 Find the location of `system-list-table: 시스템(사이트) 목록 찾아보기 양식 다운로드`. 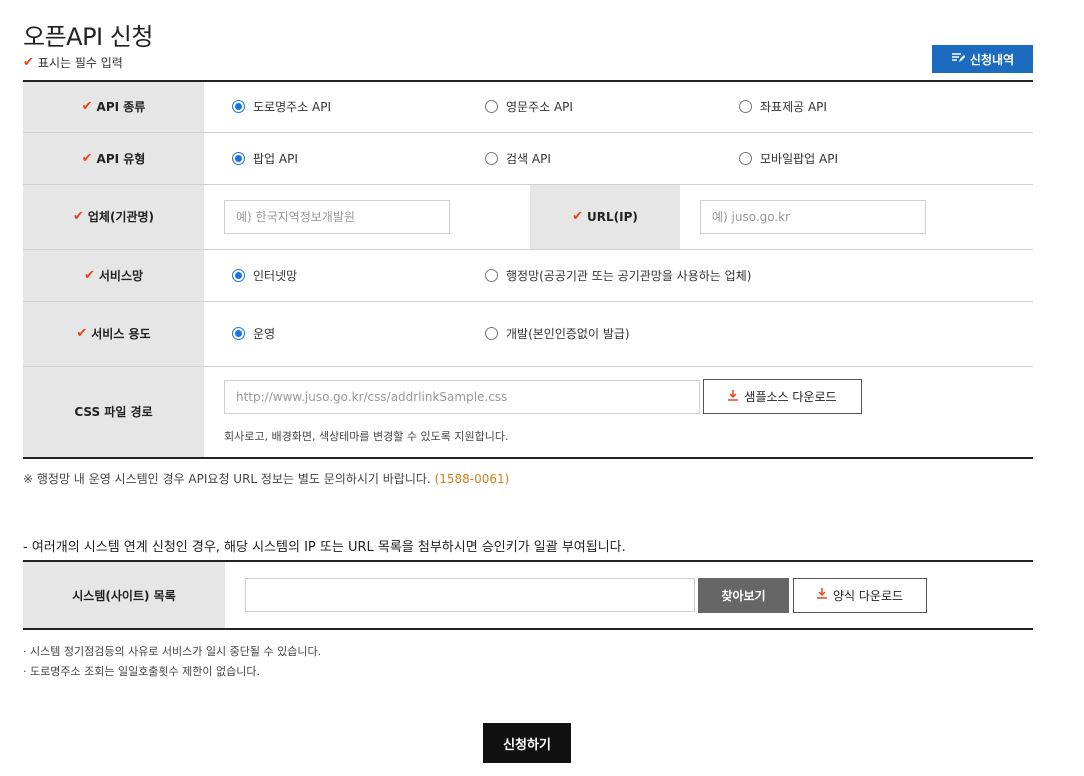

system-list-table: 시스템(사이트) 목록 찾아보기 양식 다운로드 is located at coordinates (528, 595).